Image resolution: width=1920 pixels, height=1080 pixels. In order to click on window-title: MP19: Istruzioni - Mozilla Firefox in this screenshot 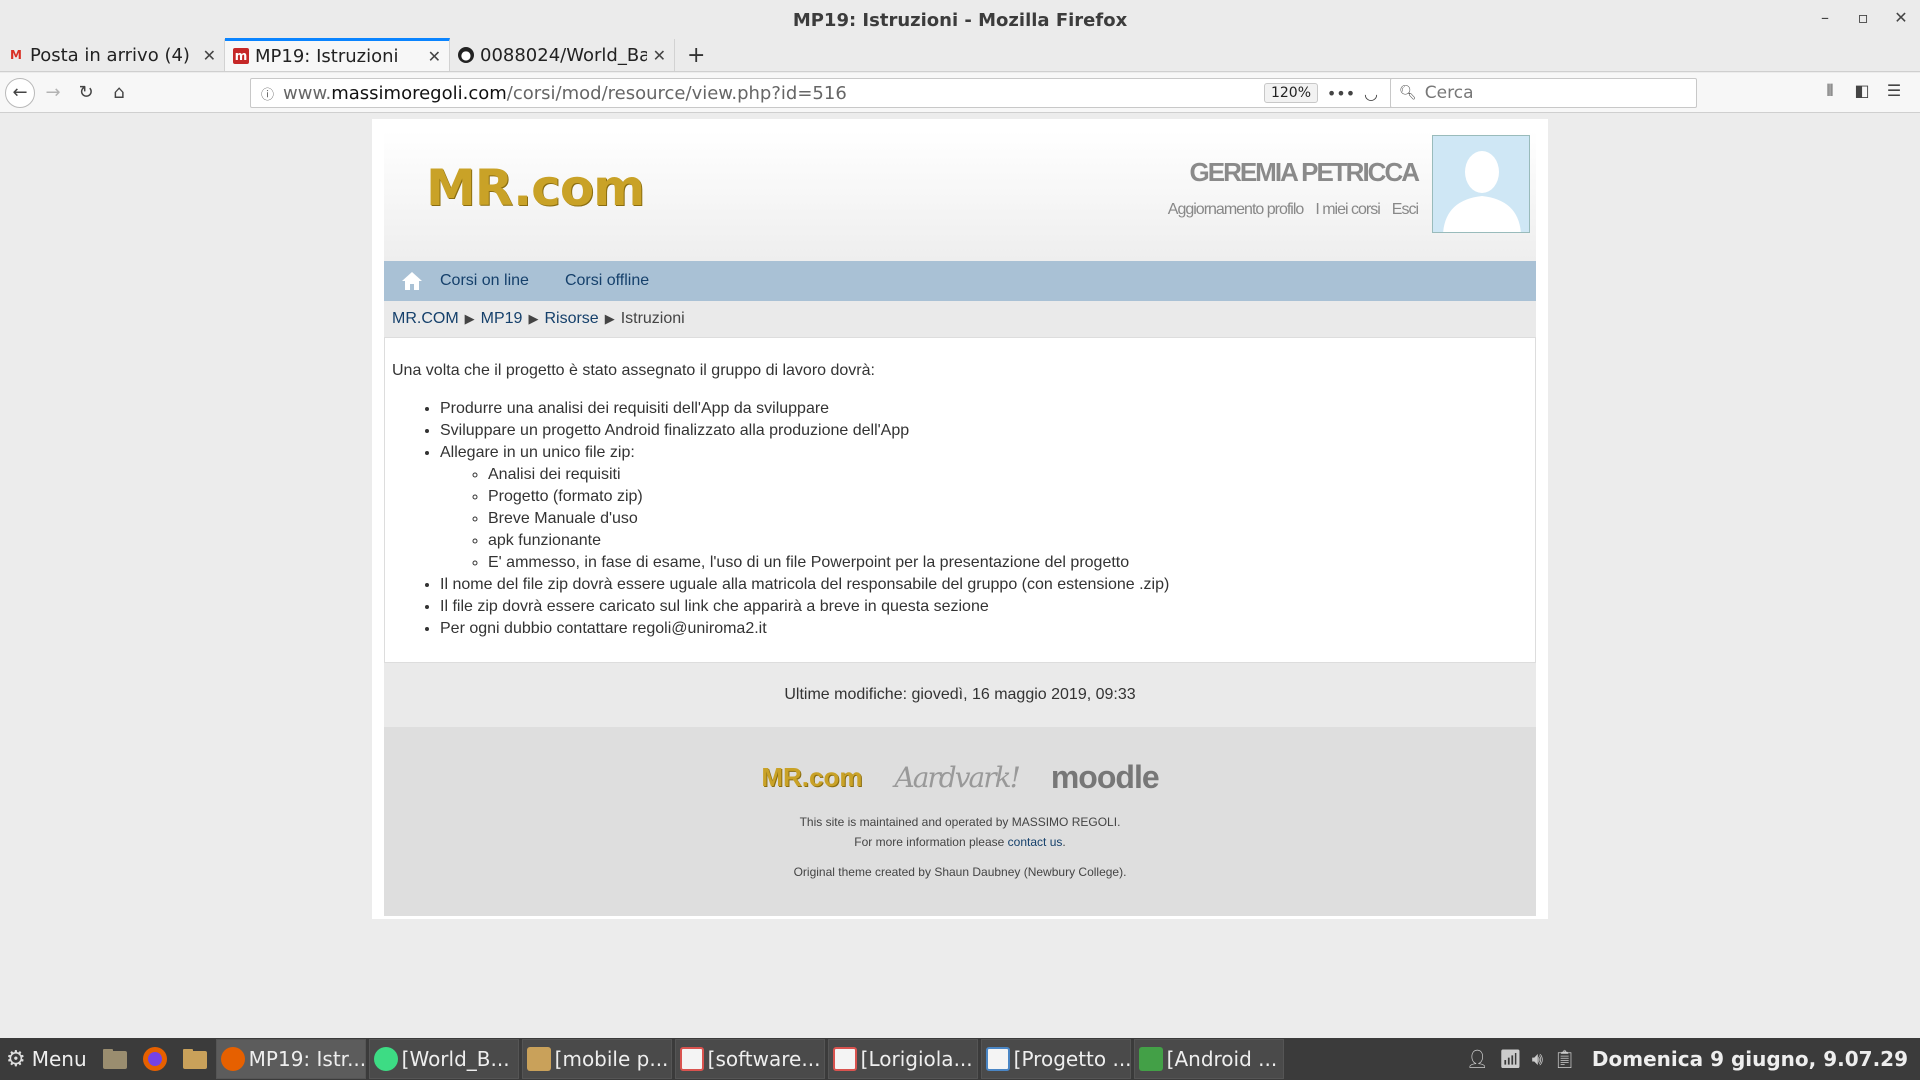, I will do `click(960, 20)`.